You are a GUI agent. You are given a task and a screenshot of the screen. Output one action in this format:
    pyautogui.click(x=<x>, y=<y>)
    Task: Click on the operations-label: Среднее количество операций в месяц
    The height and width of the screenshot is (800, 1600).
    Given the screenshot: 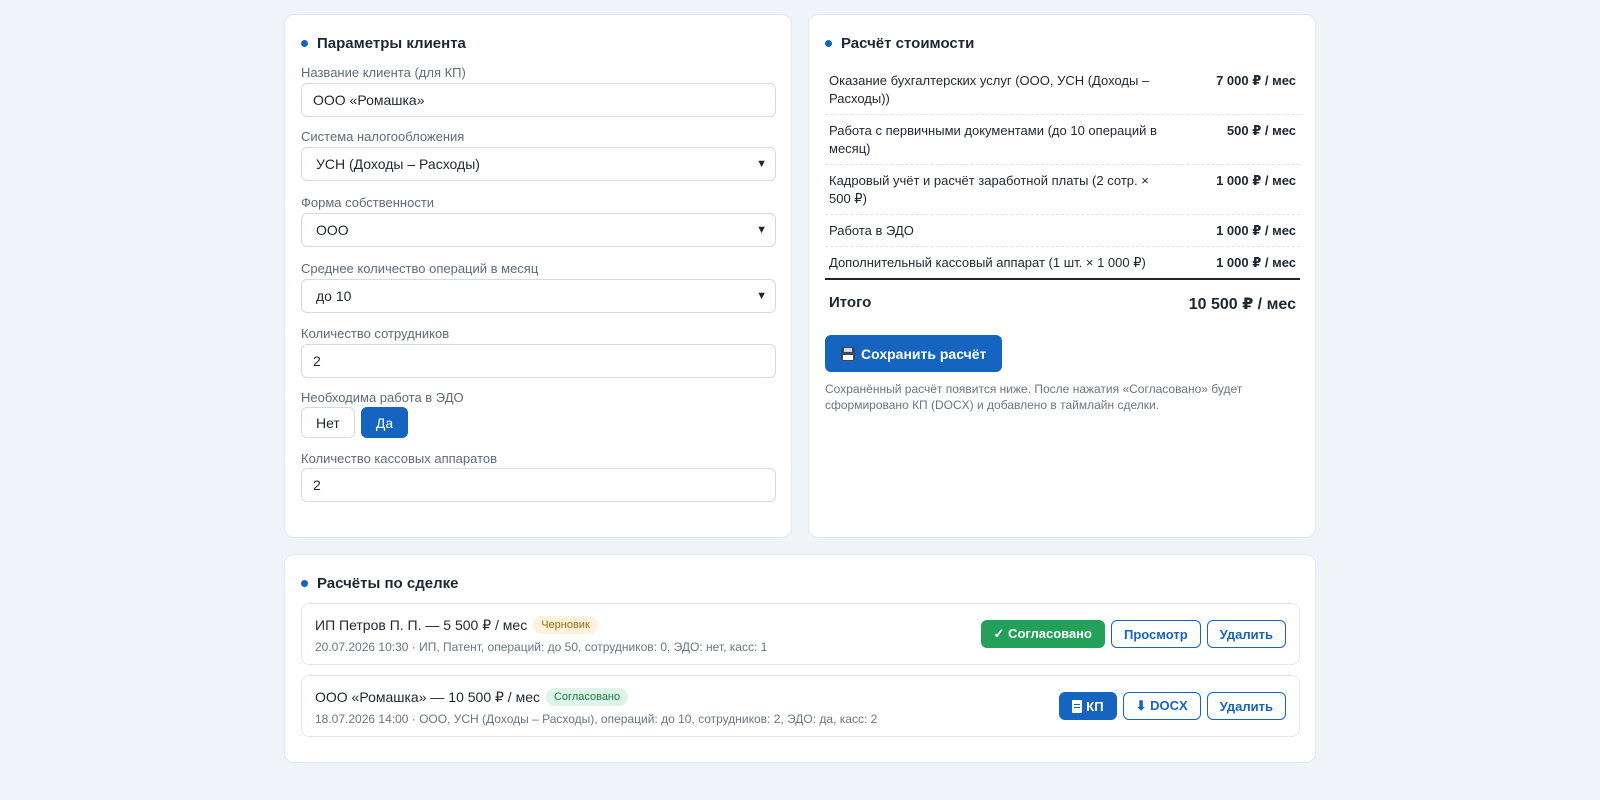 What is the action you would take?
    pyautogui.click(x=420, y=268)
    